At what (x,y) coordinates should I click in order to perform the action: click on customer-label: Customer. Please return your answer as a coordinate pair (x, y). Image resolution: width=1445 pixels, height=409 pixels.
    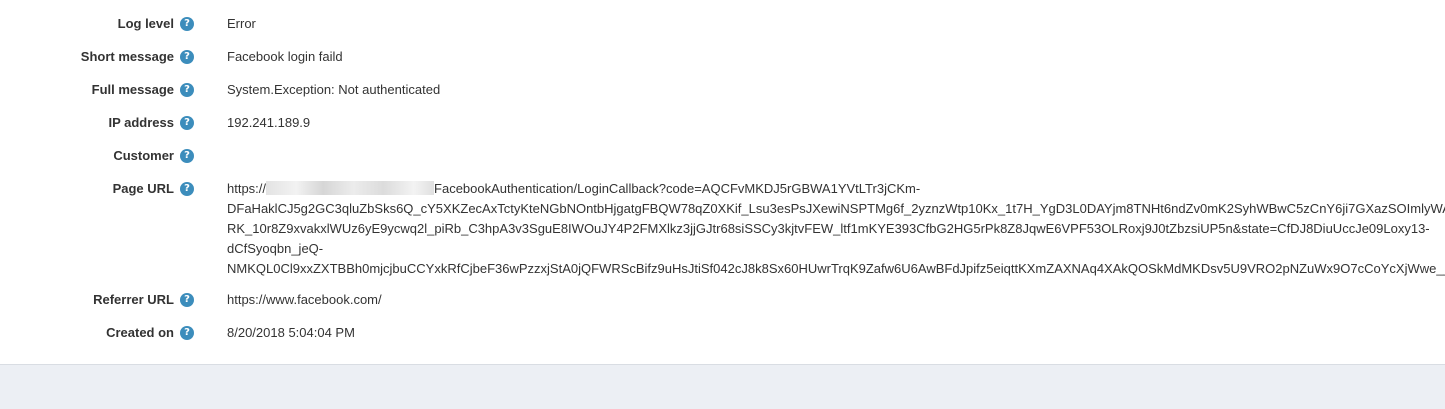
    Looking at the image, I should click on (143, 155).